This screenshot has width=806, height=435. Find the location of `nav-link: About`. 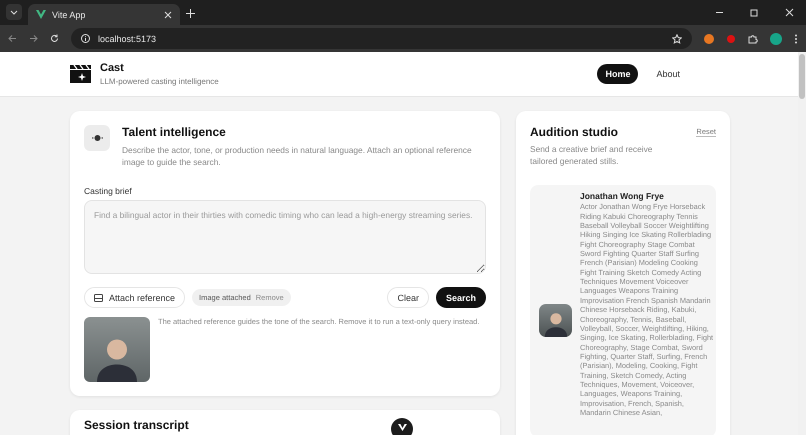

nav-link: About is located at coordinates (668, 74).